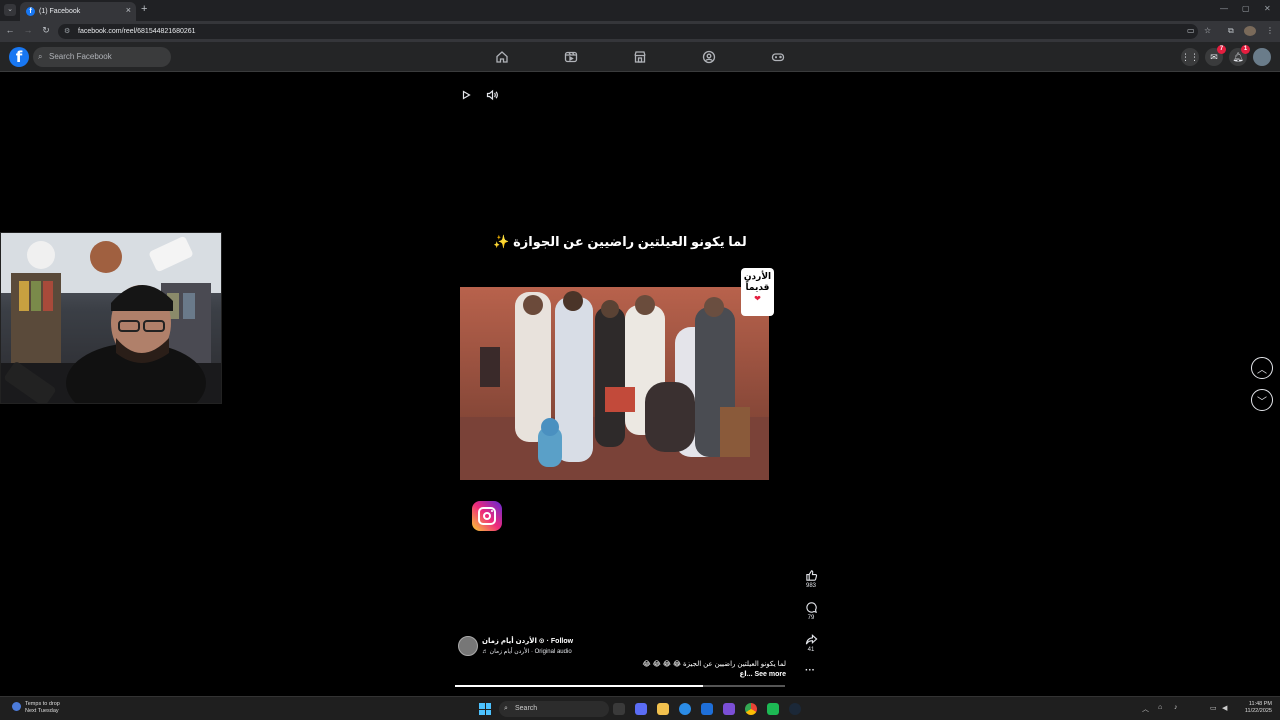 The width and height of the screenshot is (1280, 720). Describe the element at coordinates (778, 57) in the screenshot. I see `gaming-icon` at that location.